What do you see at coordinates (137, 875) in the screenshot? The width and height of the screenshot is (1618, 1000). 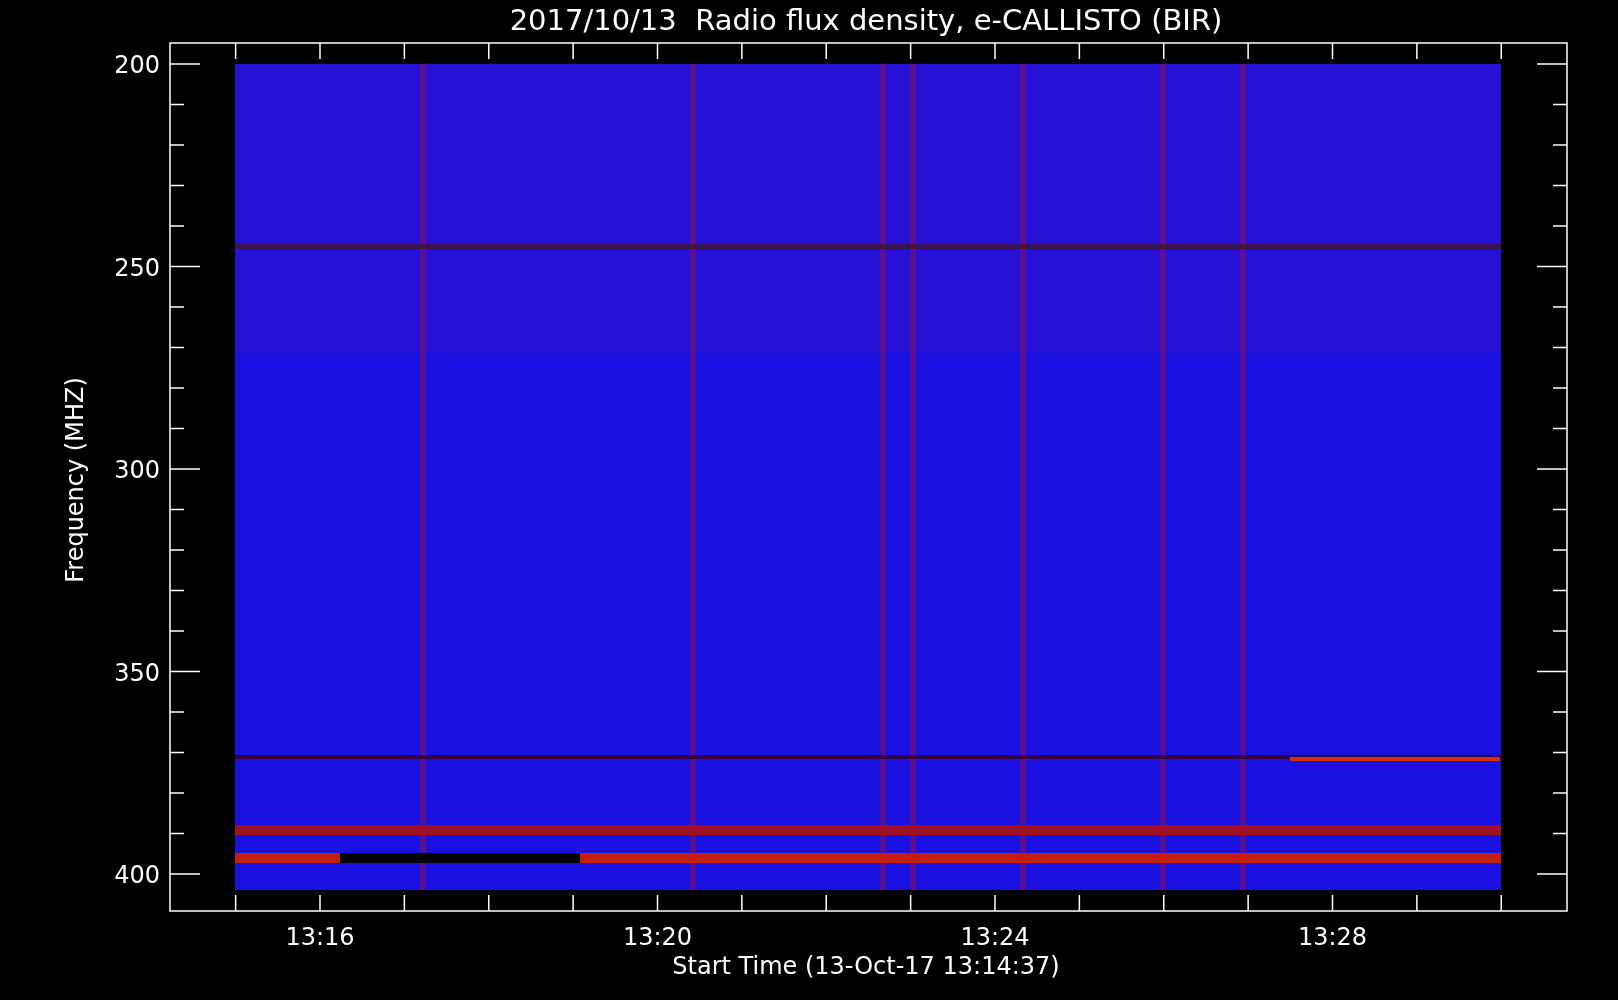 I see `y-tick-label: 400` at bounding box center [137, 875].